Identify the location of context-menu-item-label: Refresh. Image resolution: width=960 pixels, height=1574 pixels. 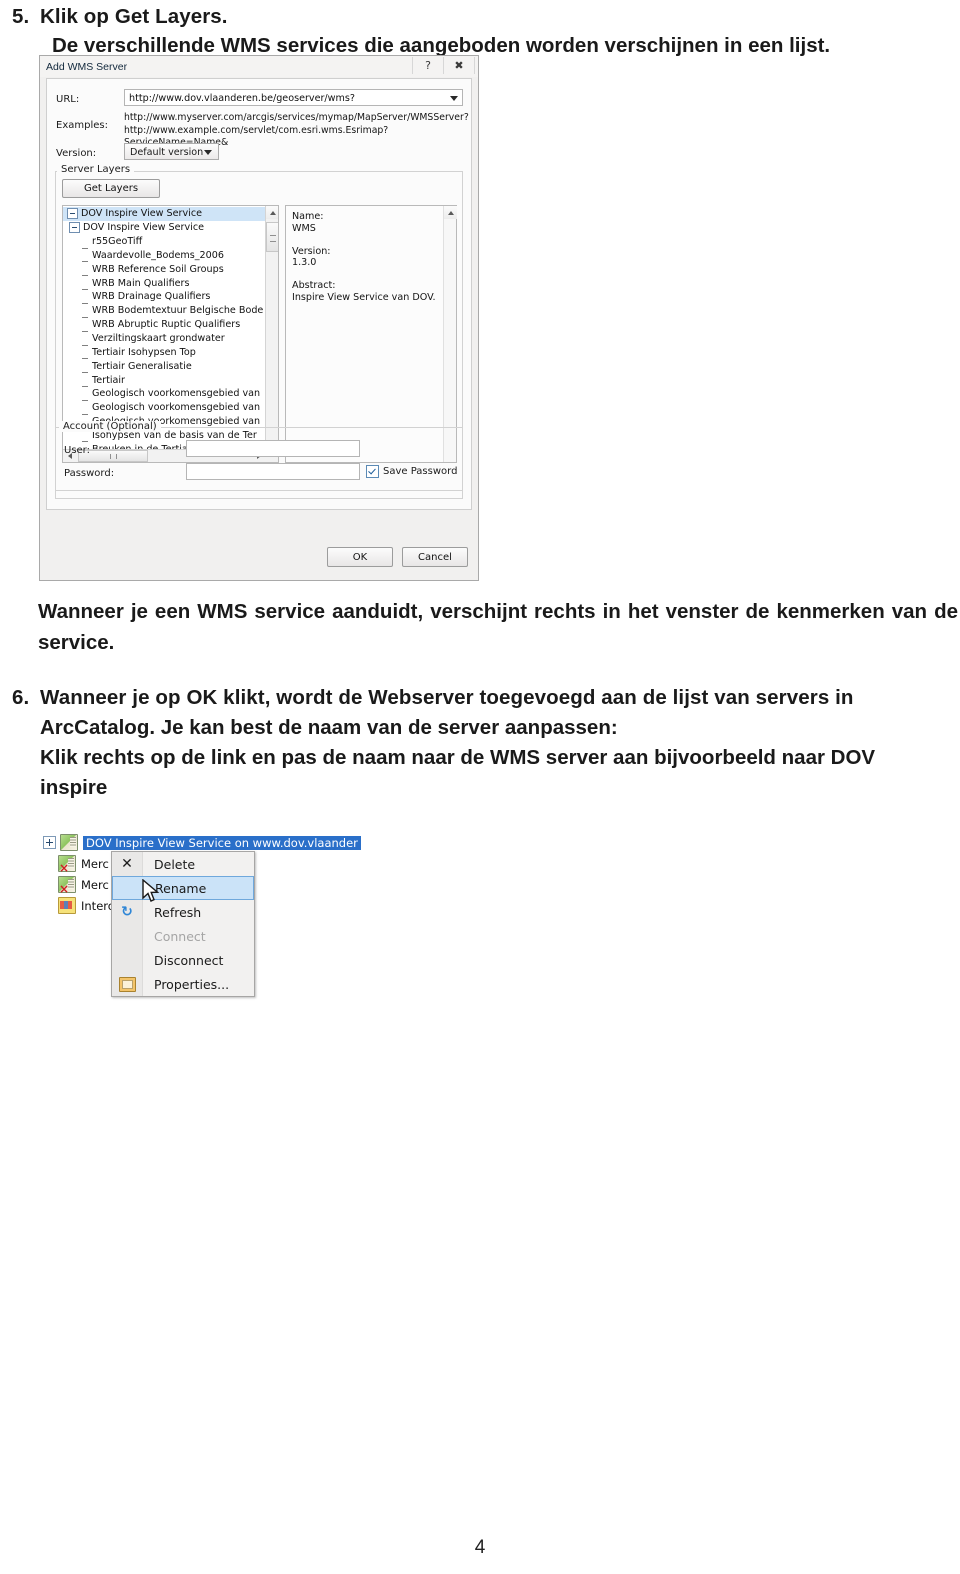
(178, 912).